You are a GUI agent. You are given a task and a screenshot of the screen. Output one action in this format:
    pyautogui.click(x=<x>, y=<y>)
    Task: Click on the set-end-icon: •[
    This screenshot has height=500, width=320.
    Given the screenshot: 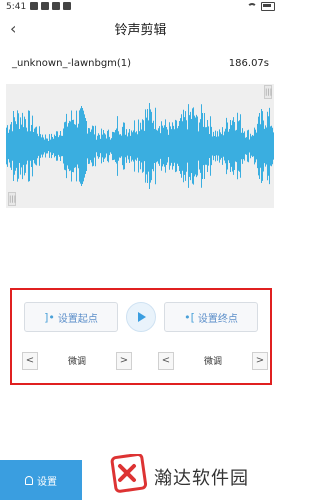 What is the action you would take?
    pyautogui.click(x=189, y=317)
    